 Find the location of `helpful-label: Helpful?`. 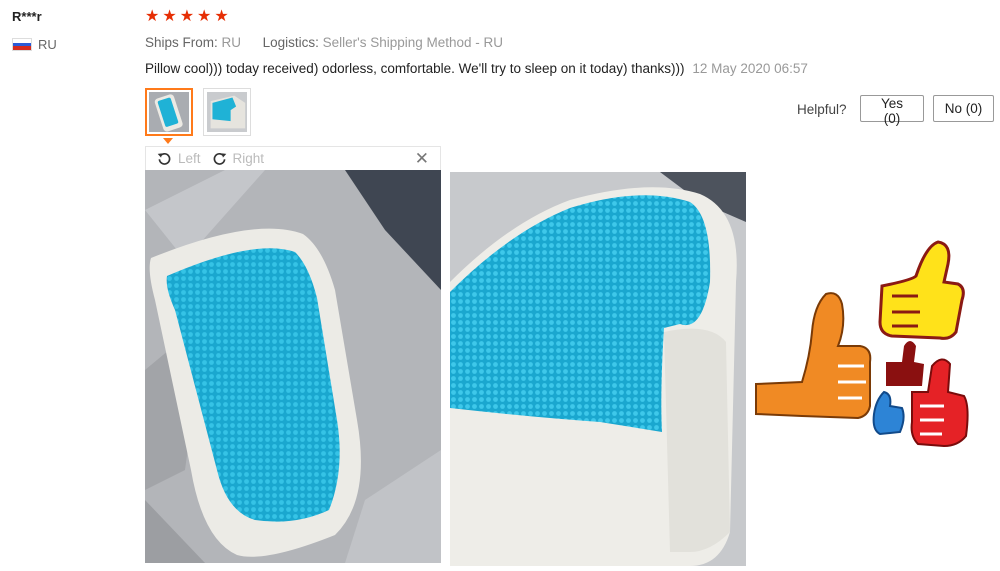

helpful-label: Helpful? is located at coordinates (822, 109).